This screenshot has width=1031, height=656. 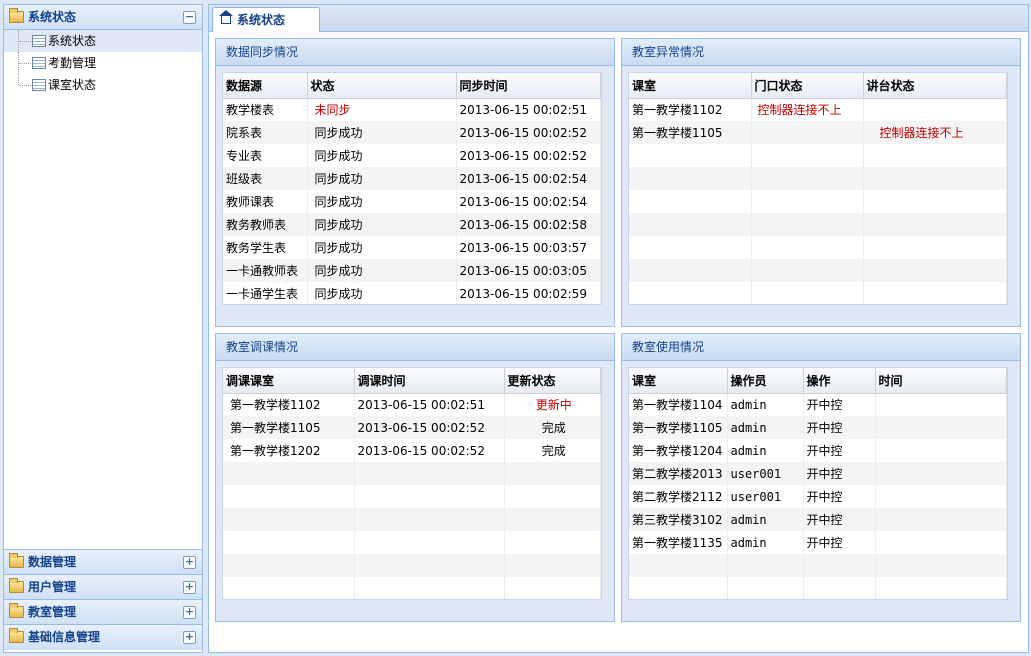 What do you see at coordinates (818, 496) in the screenshot?
I see `table-row: 第二教学楼2112 user001 开中控` at bounding box center [818, 496].